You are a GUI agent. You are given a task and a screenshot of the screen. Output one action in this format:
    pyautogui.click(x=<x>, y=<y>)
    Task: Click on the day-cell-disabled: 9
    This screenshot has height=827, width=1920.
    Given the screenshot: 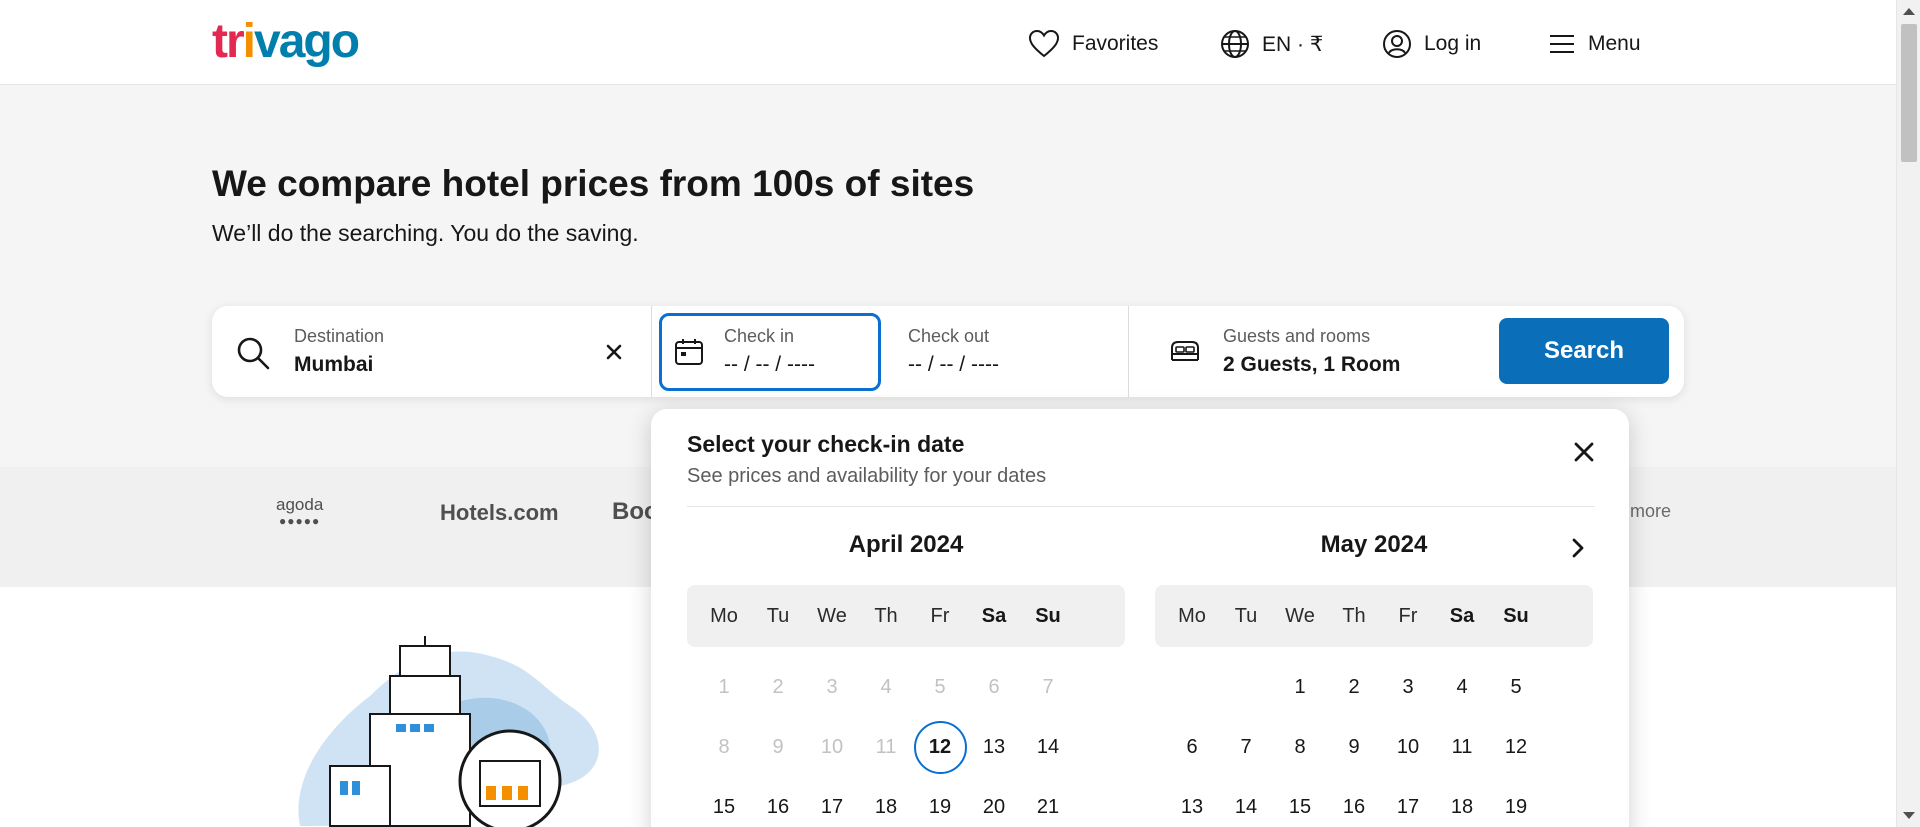 What is the action you would take?
    pyautogui.click(x=778, y=747)
    